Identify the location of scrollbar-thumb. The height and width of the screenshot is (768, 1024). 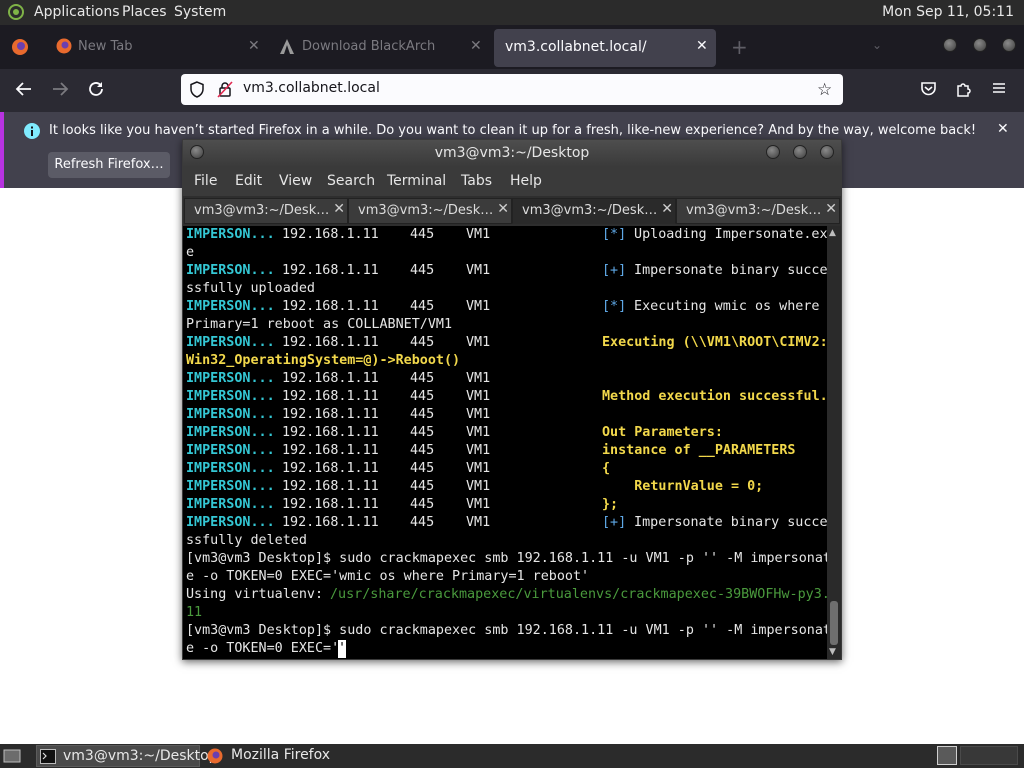
(834, 623).